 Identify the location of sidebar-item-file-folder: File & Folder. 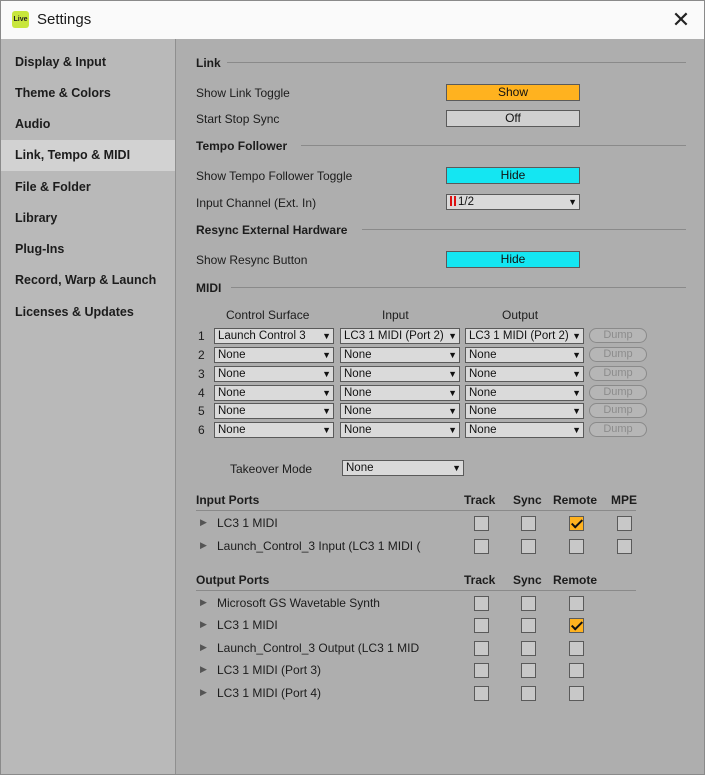
(88, 187).